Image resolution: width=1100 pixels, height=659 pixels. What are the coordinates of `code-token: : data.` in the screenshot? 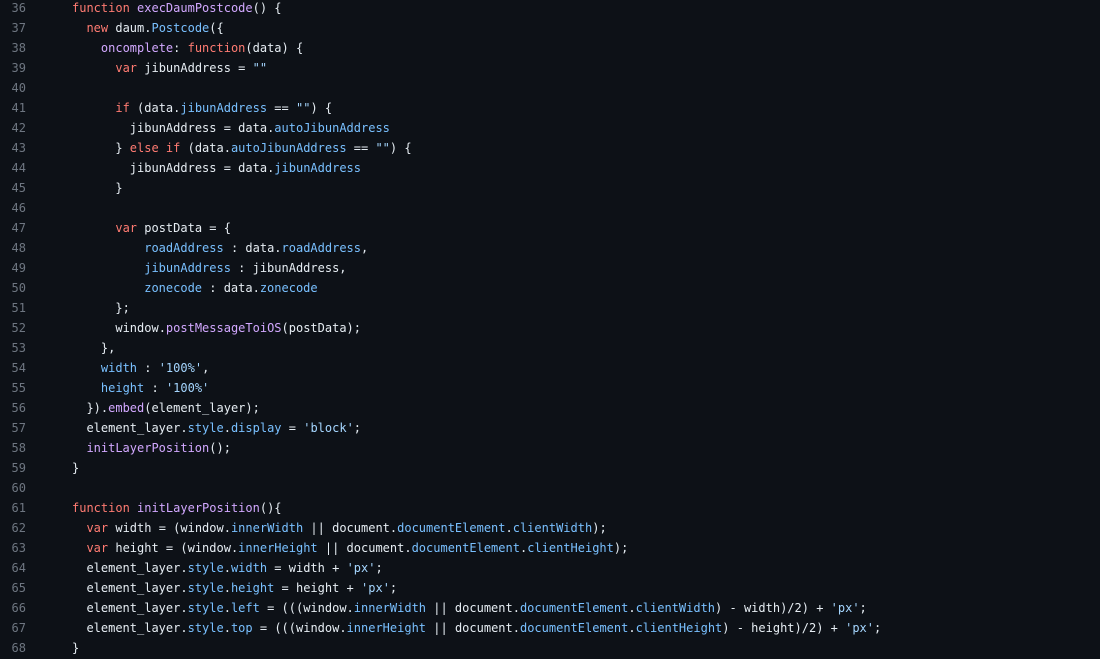 It's located at (252, 248).